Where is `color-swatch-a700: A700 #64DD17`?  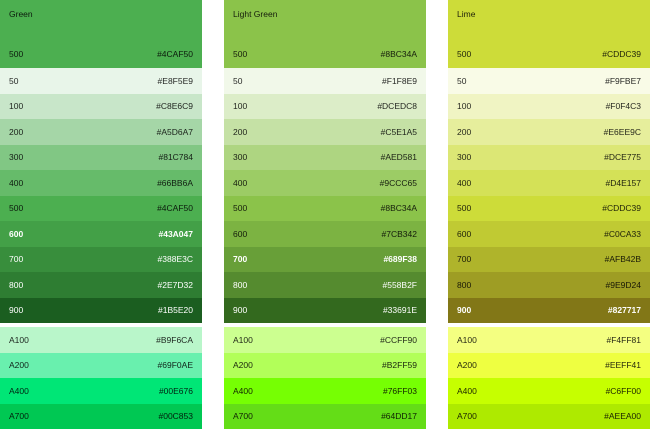
color-swatch-a700: A700 #64DD17 is located at coordinates (325, 416).